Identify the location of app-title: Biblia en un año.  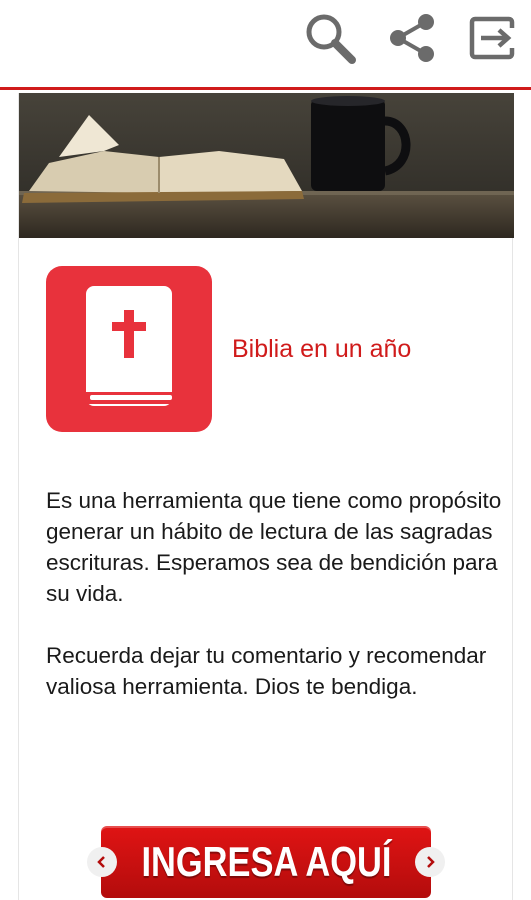
(322, 349).